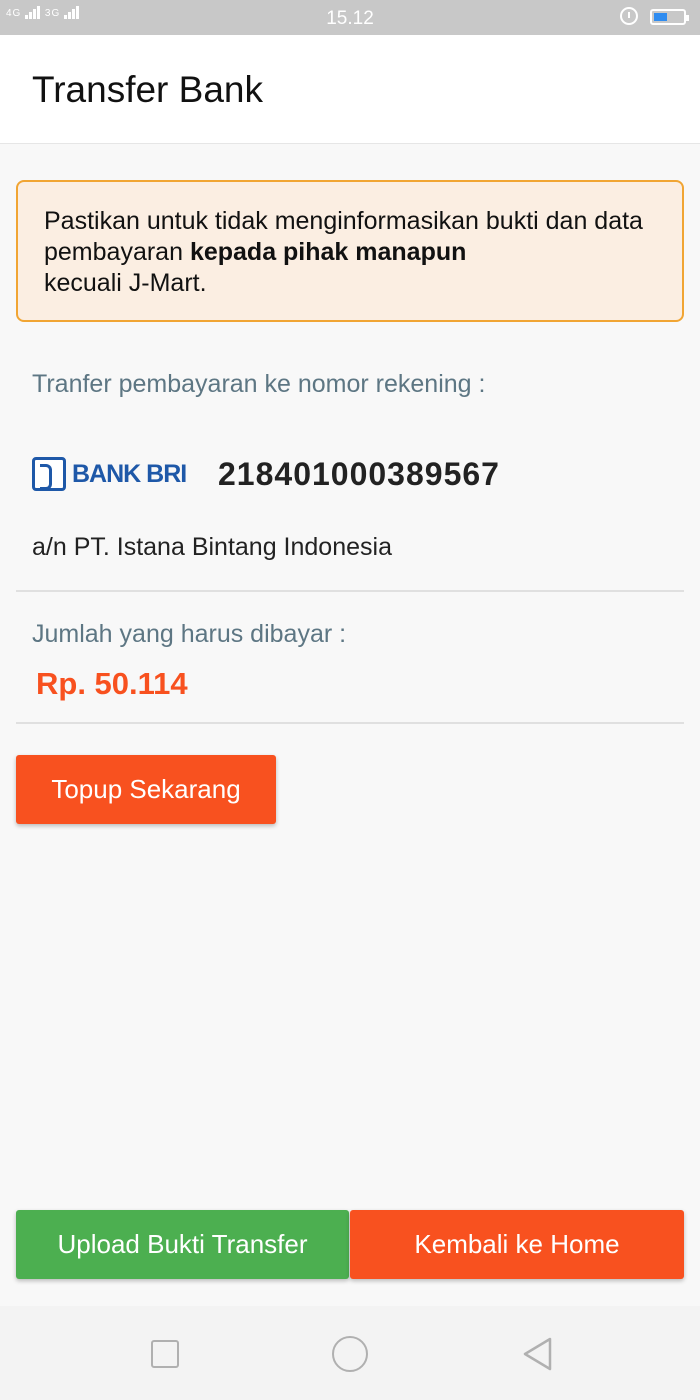 This screenshot has height=1400, width=700. I want to click on back-icon, so click(537, 1356).